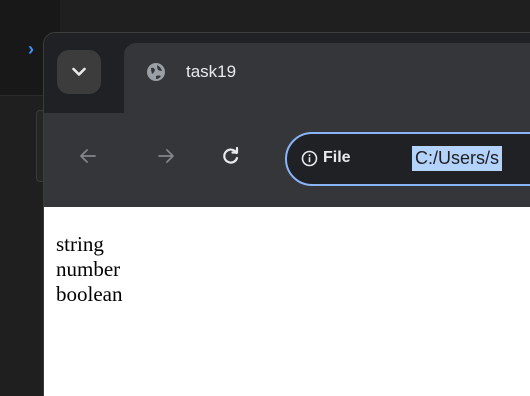  What do you see at coordinates (31, 49) in the screenshot?
I see `editor-logo-icon: ›` at bounding box center [31, 49].